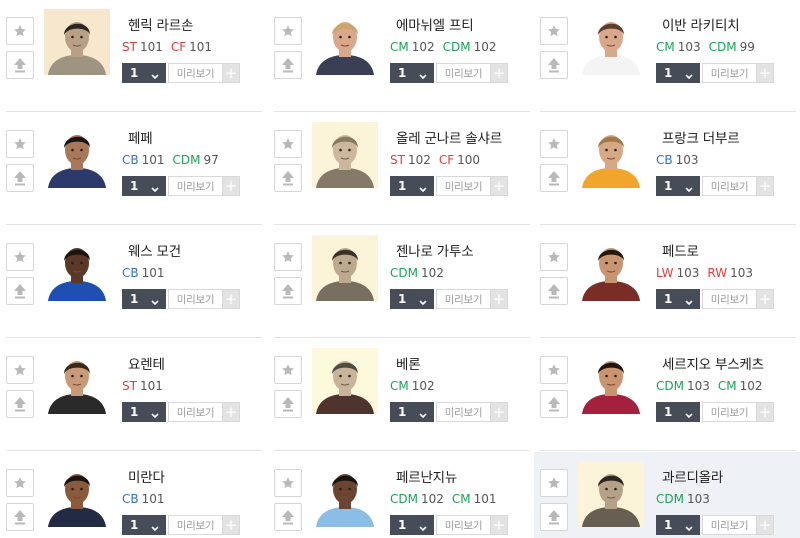 This screenshot has width=800, height=538. What do you see at coordinates (667, 56) in the screenshot?
I see `player-card: 이반 라키티치 CM 103 CDM 99 1 미리보기 +` at bounding box center [667, 56].